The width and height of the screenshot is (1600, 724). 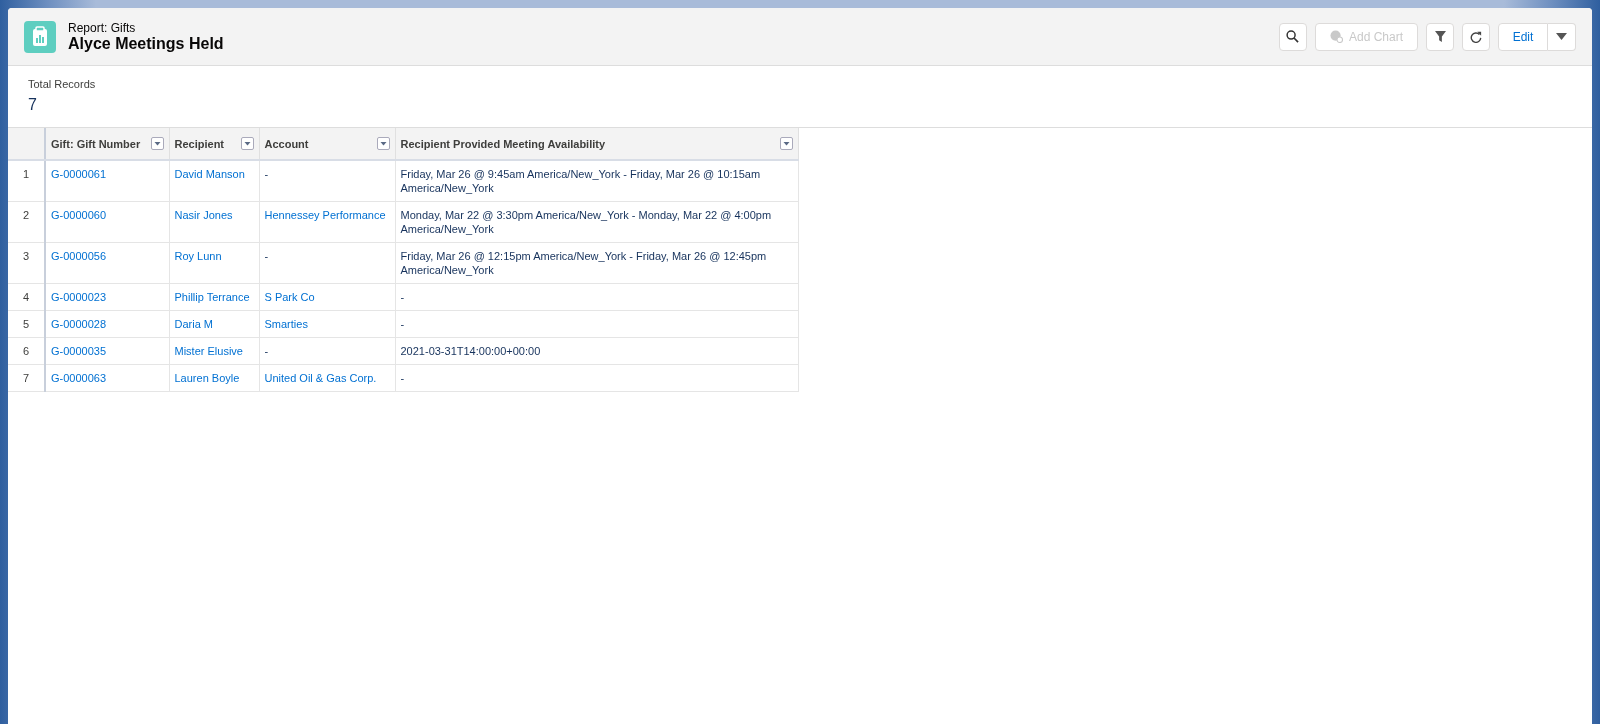 What do you see at coordinates (327, 144) in the screenshot?
I see `column-header: Account` at bounding box center [327, 144].